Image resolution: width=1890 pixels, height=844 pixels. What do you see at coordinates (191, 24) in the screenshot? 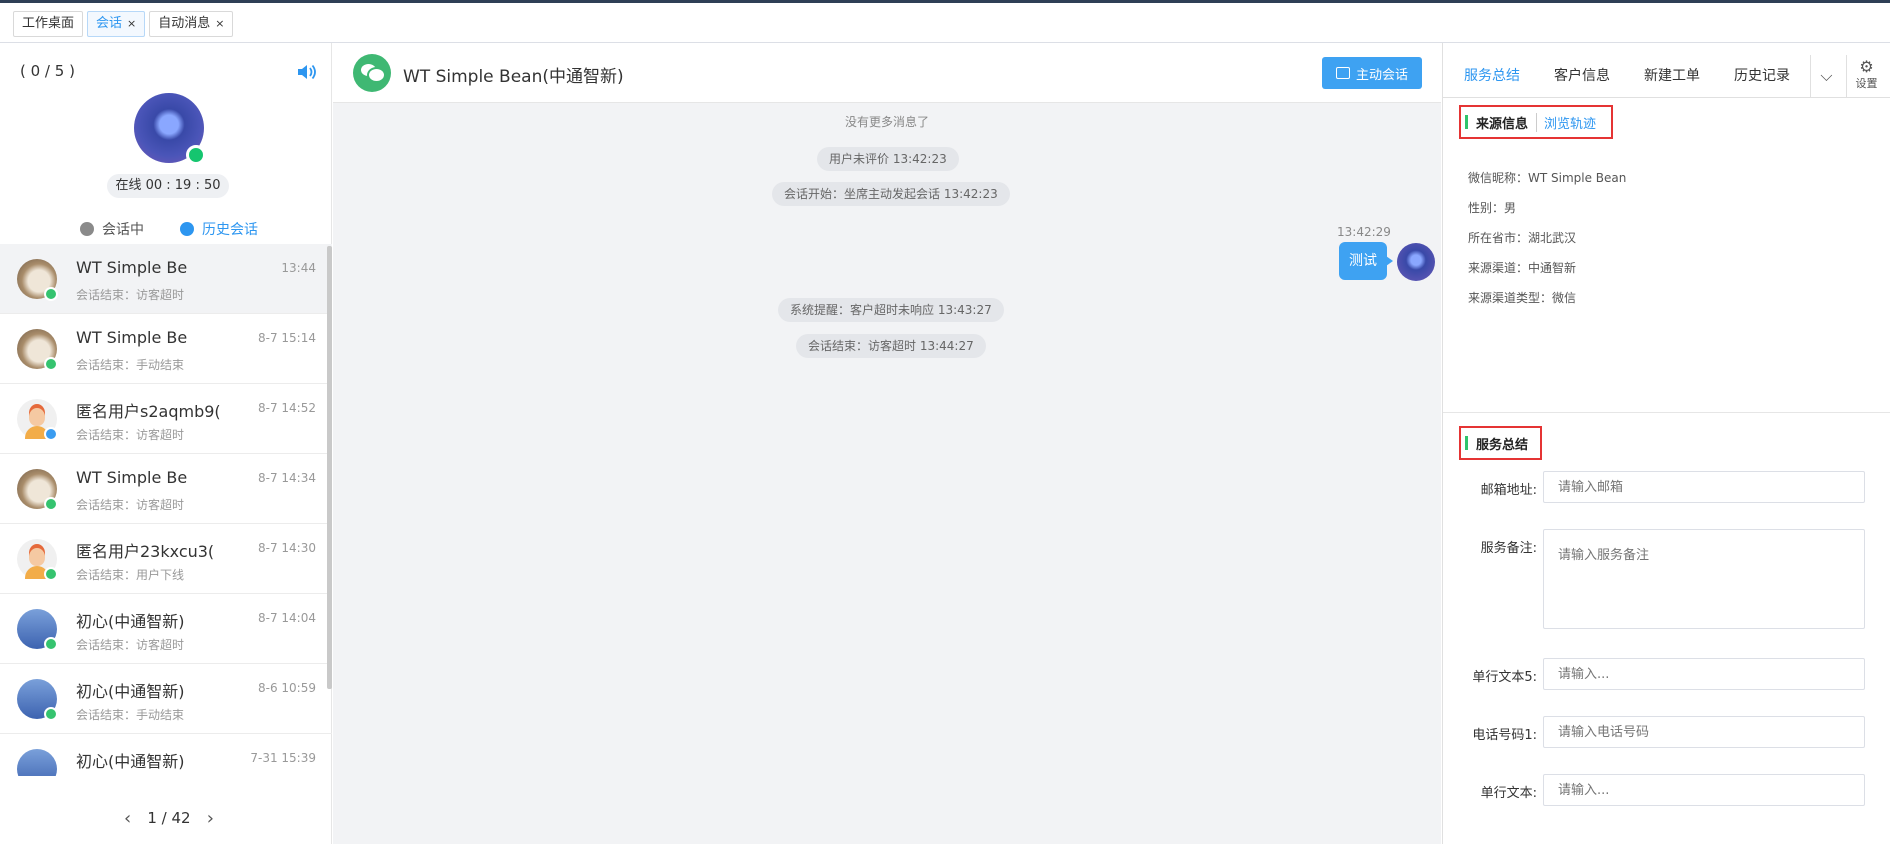
I see `tab-auto-message: 自动消息 ×` at bounding box center [191, 24].